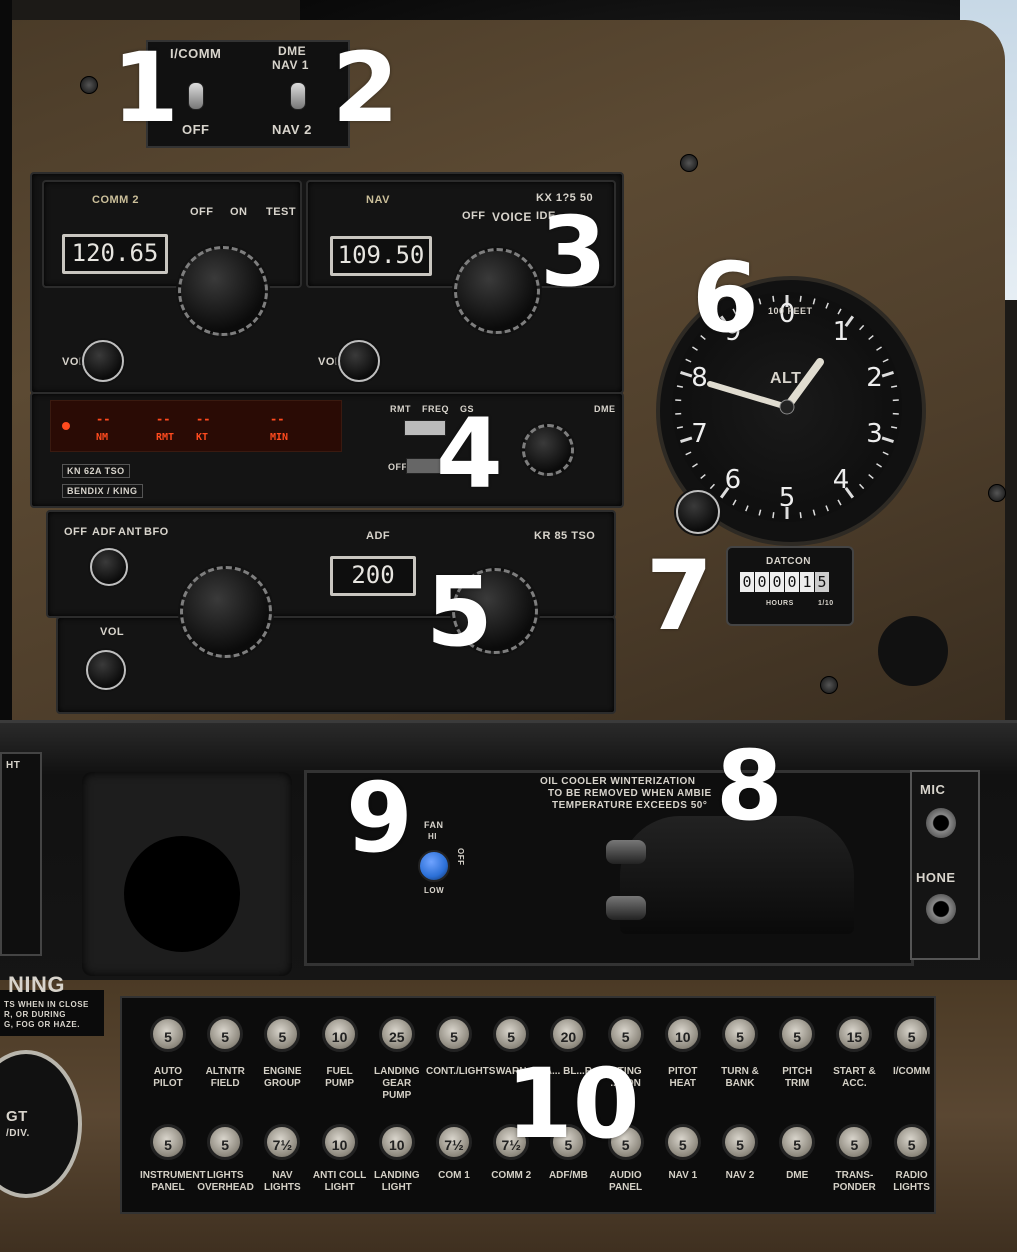  I want to click on adf-mode-off: OFF, so click(76, 532).